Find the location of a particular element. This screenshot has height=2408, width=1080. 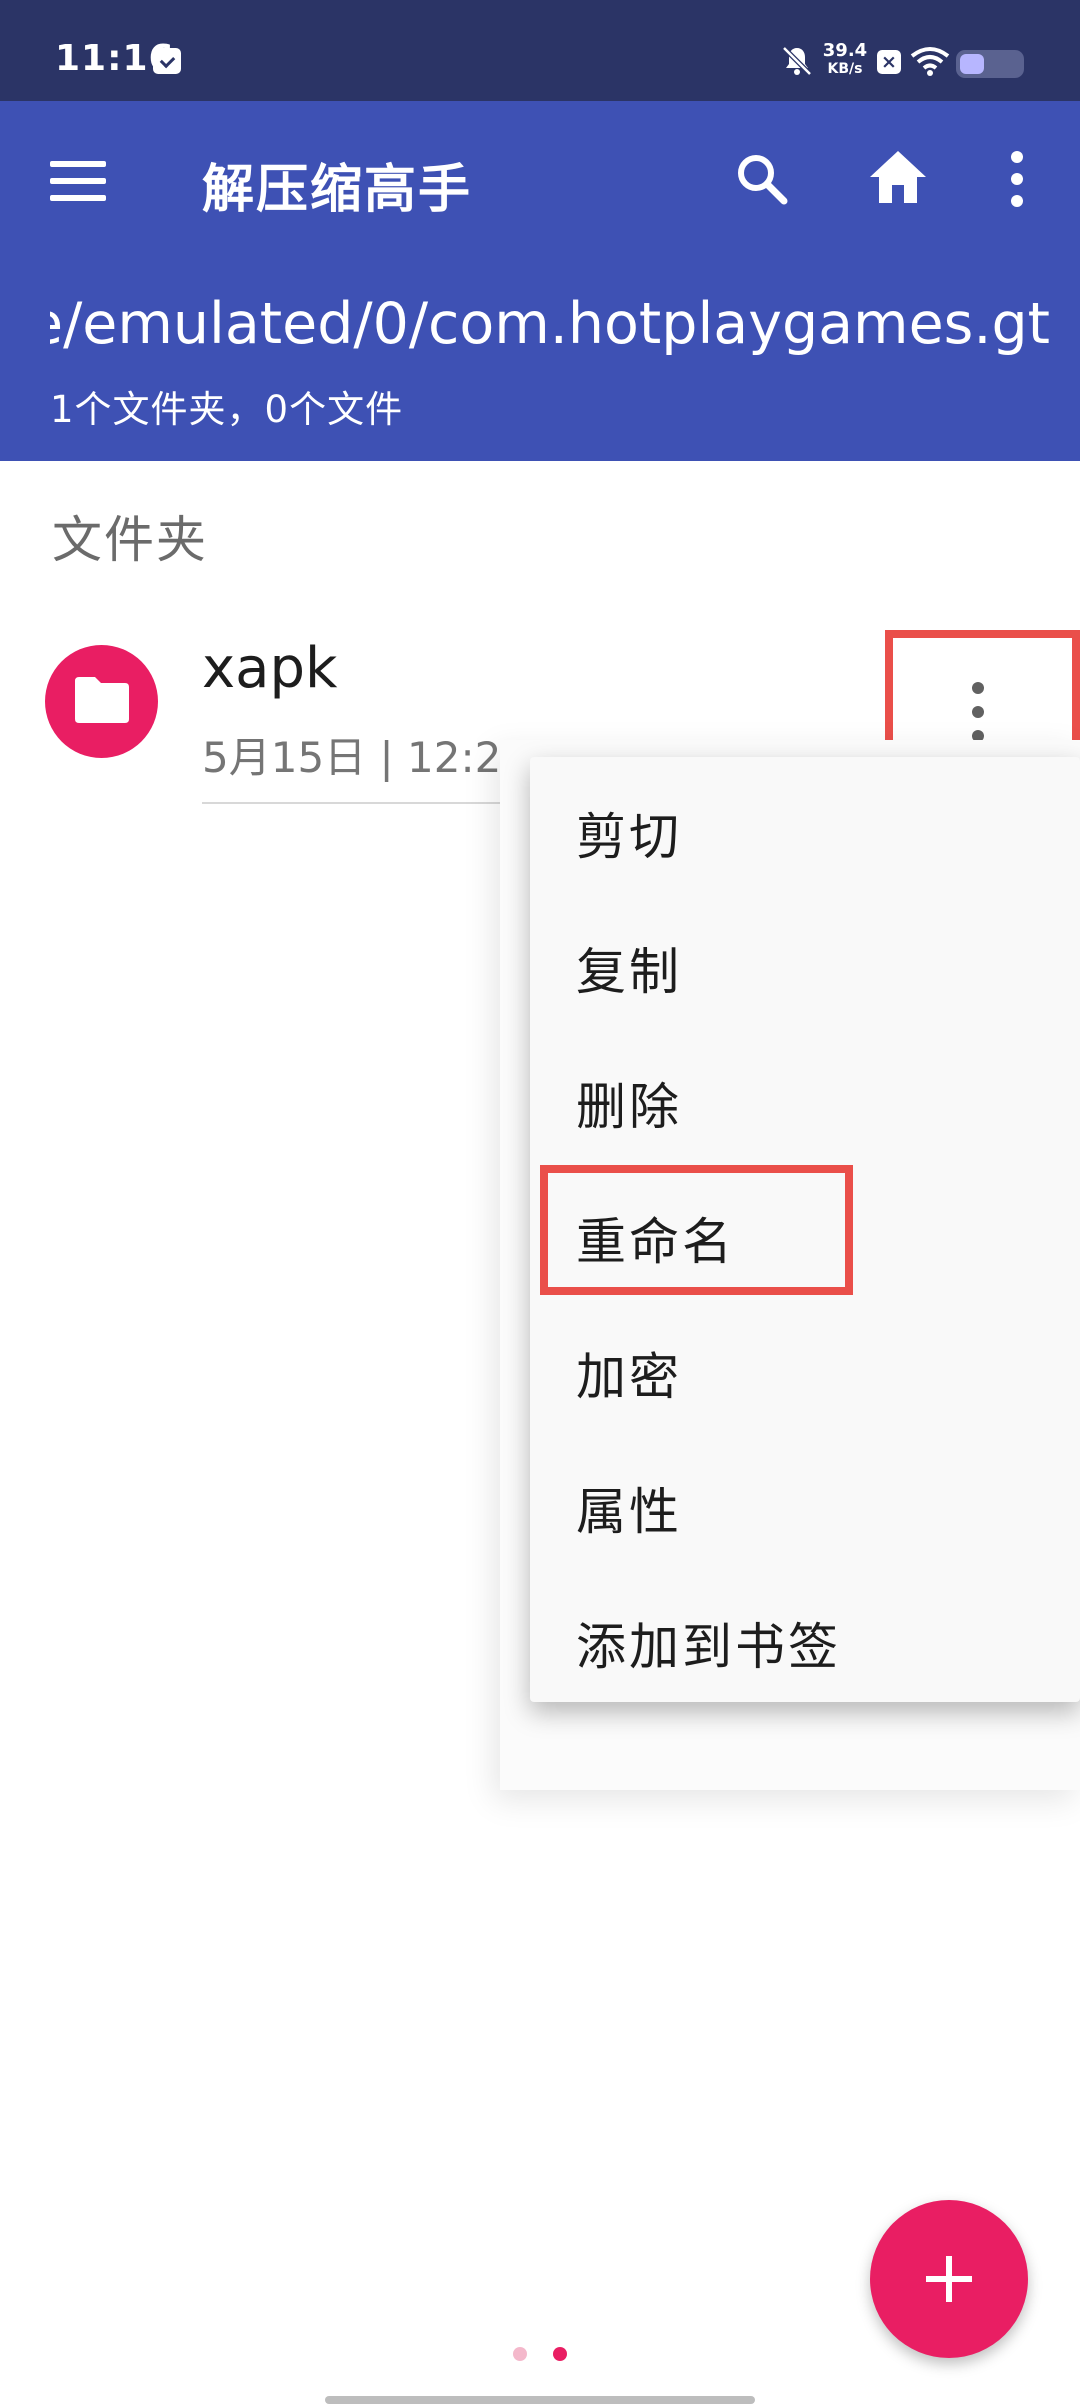

bell-muted-icon is located at coordinates (797, 61).